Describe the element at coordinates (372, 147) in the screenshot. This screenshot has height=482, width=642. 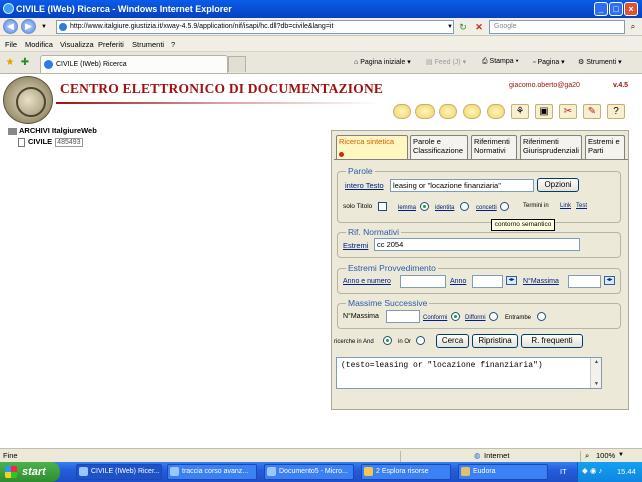
I see `tab-ricerca-sintetica: Ricerca sintetica` at that location.